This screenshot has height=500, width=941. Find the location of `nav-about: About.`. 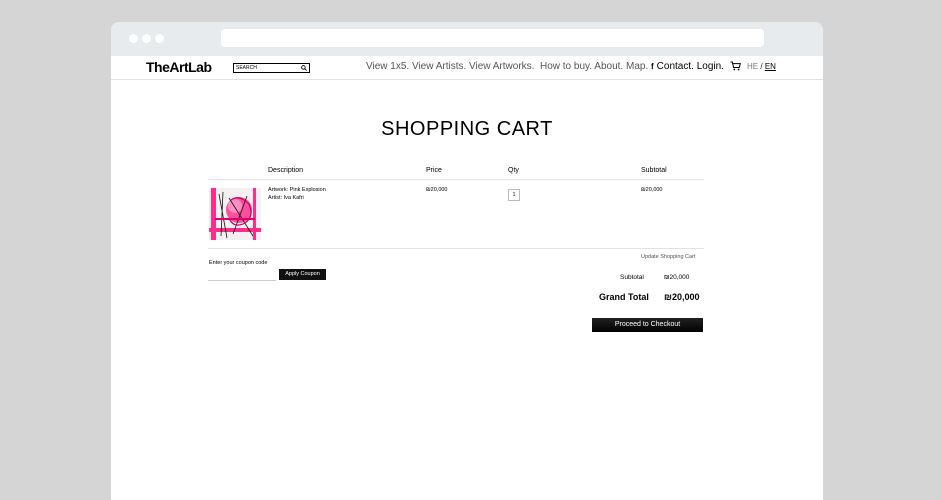

nav-about: About. is located at coordinates (608, 66).